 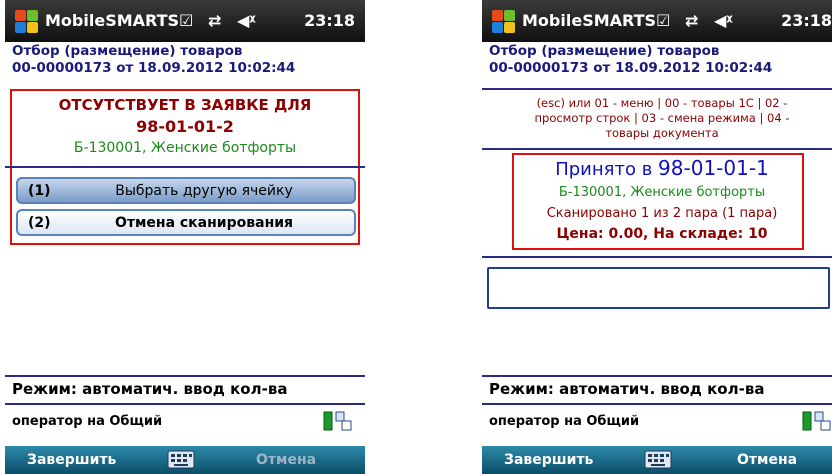 I want to click on alert-cell: 98-01-01-2, so click(x=185, y=126).